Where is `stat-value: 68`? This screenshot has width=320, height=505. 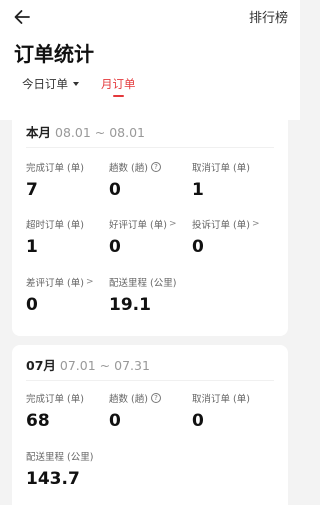 stat-value: 68 is located at coordinates (38, 421).